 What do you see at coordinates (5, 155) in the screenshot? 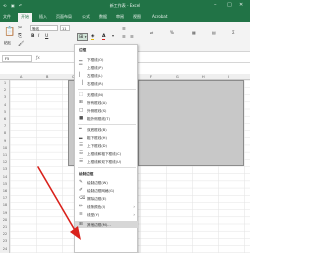
I see `row-header: 11` at bounding box center [5, 155].